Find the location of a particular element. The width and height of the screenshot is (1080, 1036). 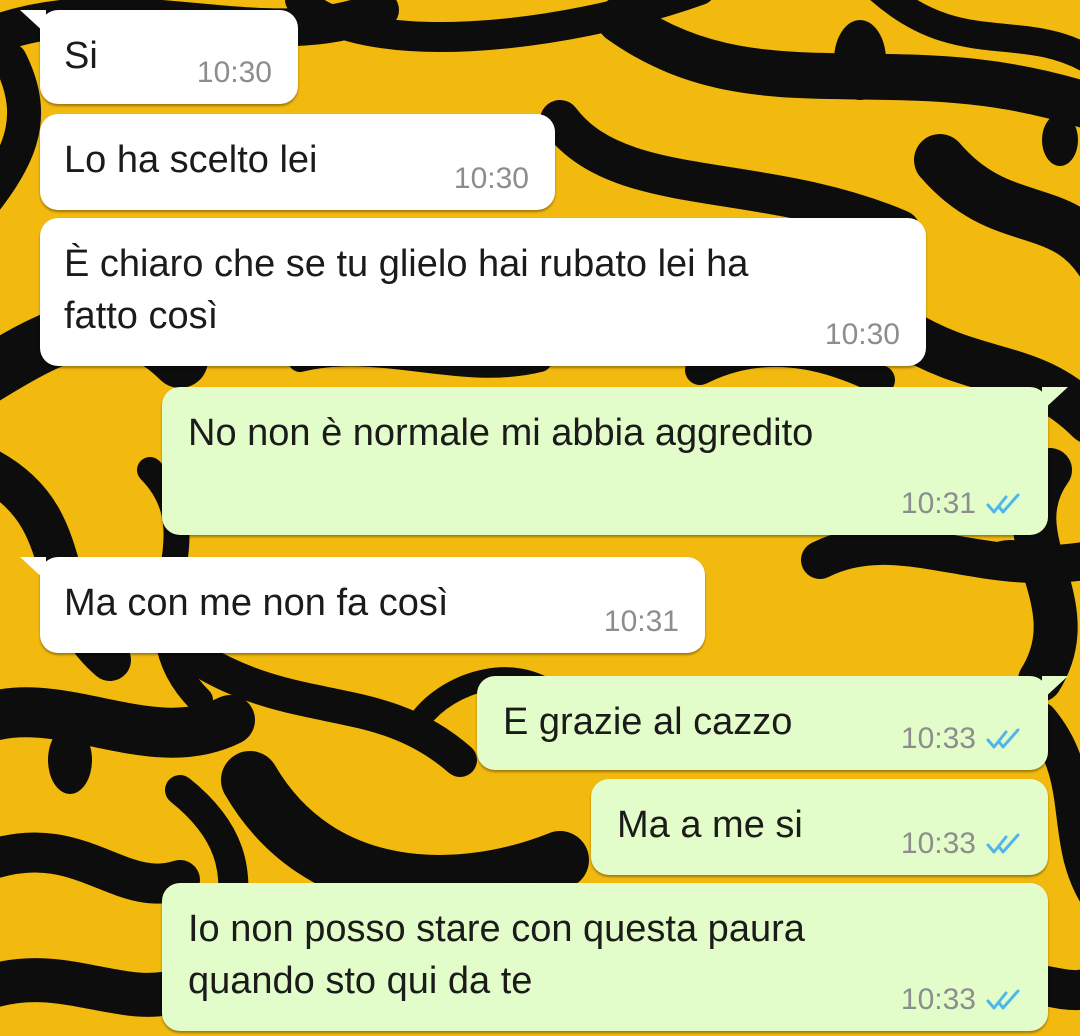

incoming-message: Ma con me non fa così 10:31 is located at coordinates (362, 605).